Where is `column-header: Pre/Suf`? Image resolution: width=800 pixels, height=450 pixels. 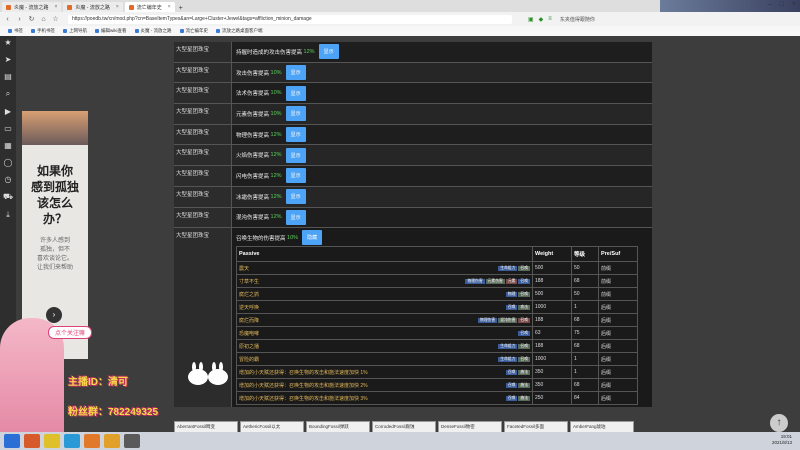 column-header: Pre/Suf is located at coordinates (618, 254).